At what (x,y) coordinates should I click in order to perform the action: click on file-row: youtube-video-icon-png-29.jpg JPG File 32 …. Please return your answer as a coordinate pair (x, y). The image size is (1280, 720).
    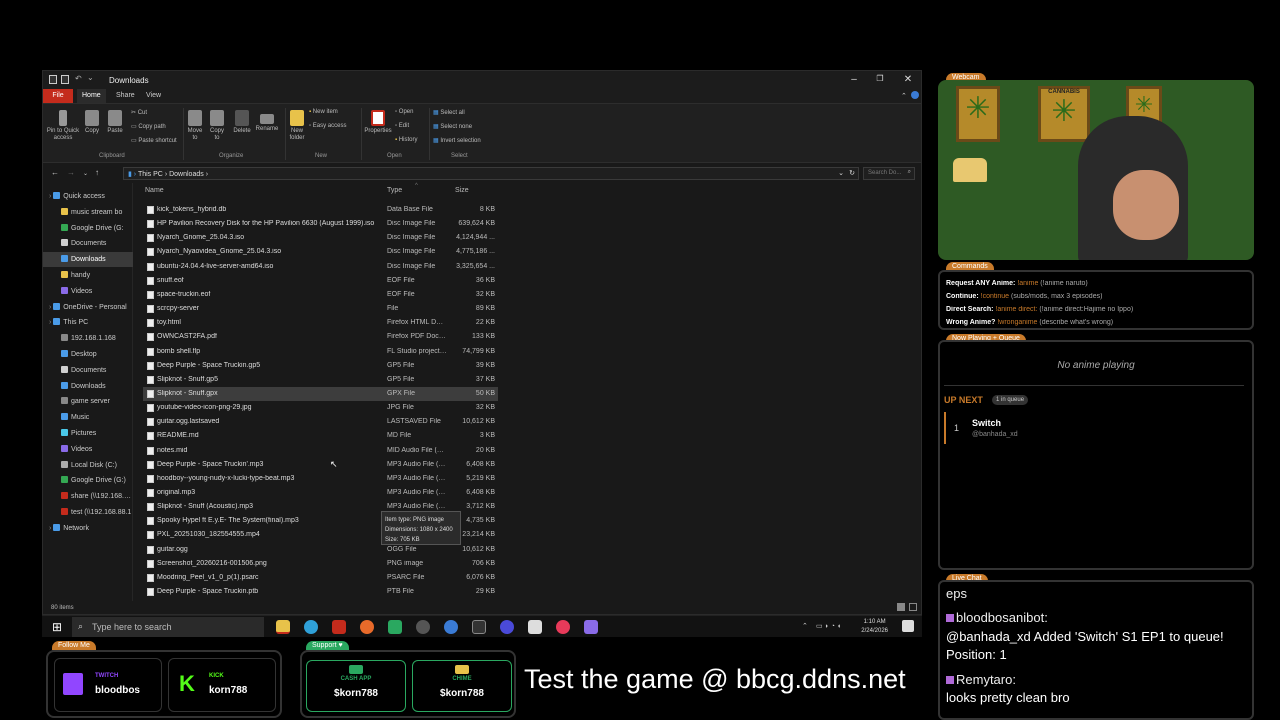
    Looking at the image, I should click on (320, 408).